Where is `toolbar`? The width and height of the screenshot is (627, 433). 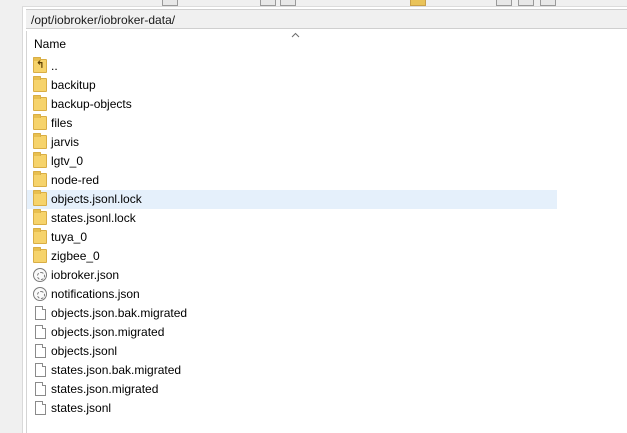
toolbar is located at coordinates (324, 3).